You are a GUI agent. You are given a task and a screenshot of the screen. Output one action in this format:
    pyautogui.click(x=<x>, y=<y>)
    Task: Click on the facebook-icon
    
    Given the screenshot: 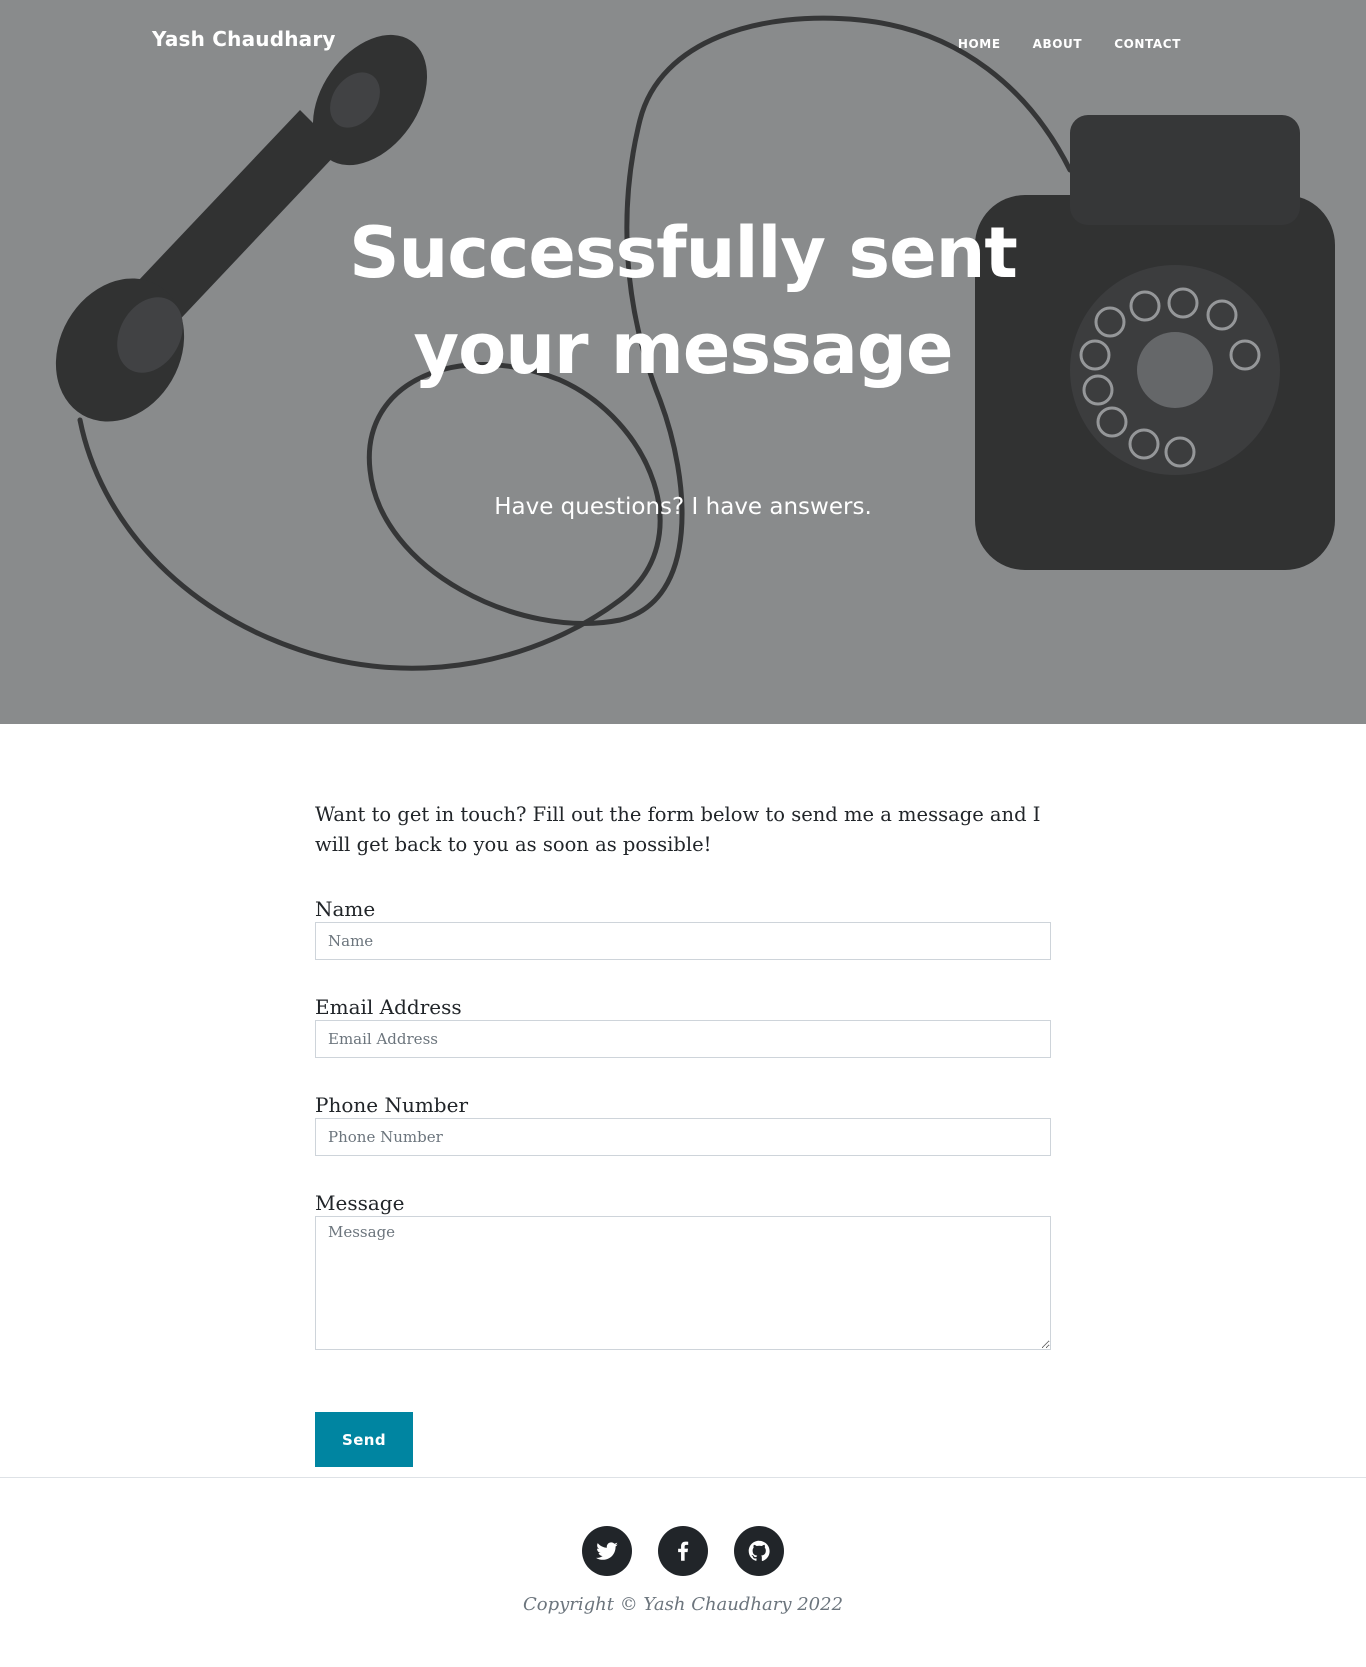 What is the action you would take?
    pyautogui.click(x=683, y=1551)
    